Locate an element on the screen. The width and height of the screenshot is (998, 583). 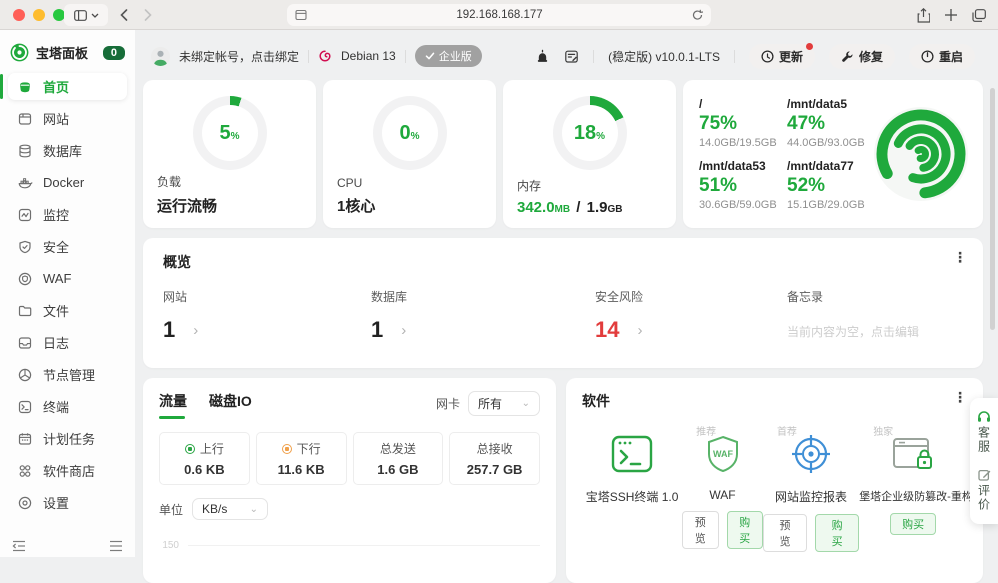
sidebar-item-monitor: 监控 is located at coordinates (67, 214).